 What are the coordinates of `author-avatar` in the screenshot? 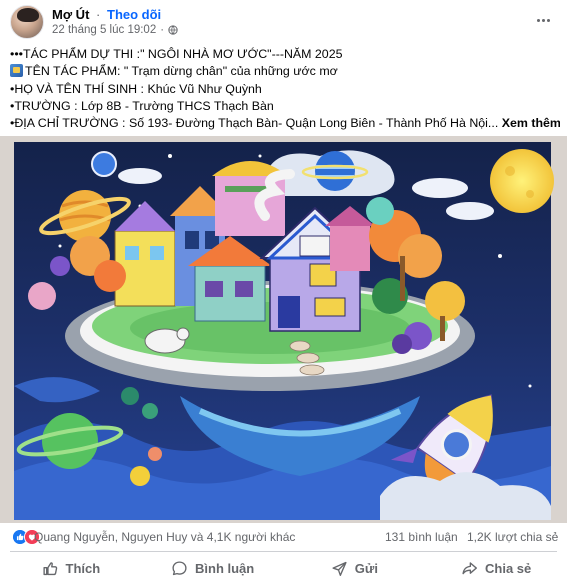 It's located at (27, 22).